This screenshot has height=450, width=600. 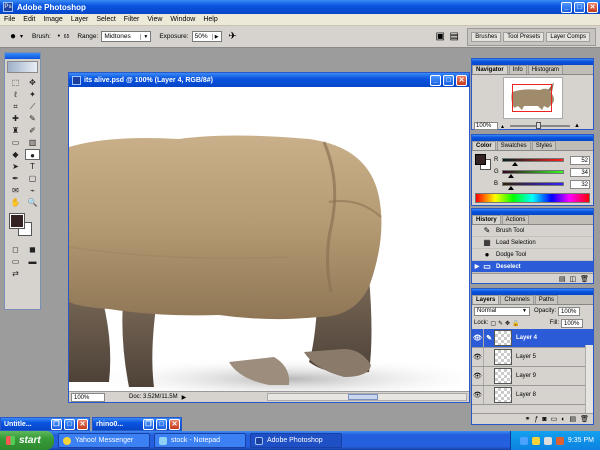 What do you see at coordinates (67, 37) in the screenshot?
I see `brush-size: 65` at bounding box center [67, 37].